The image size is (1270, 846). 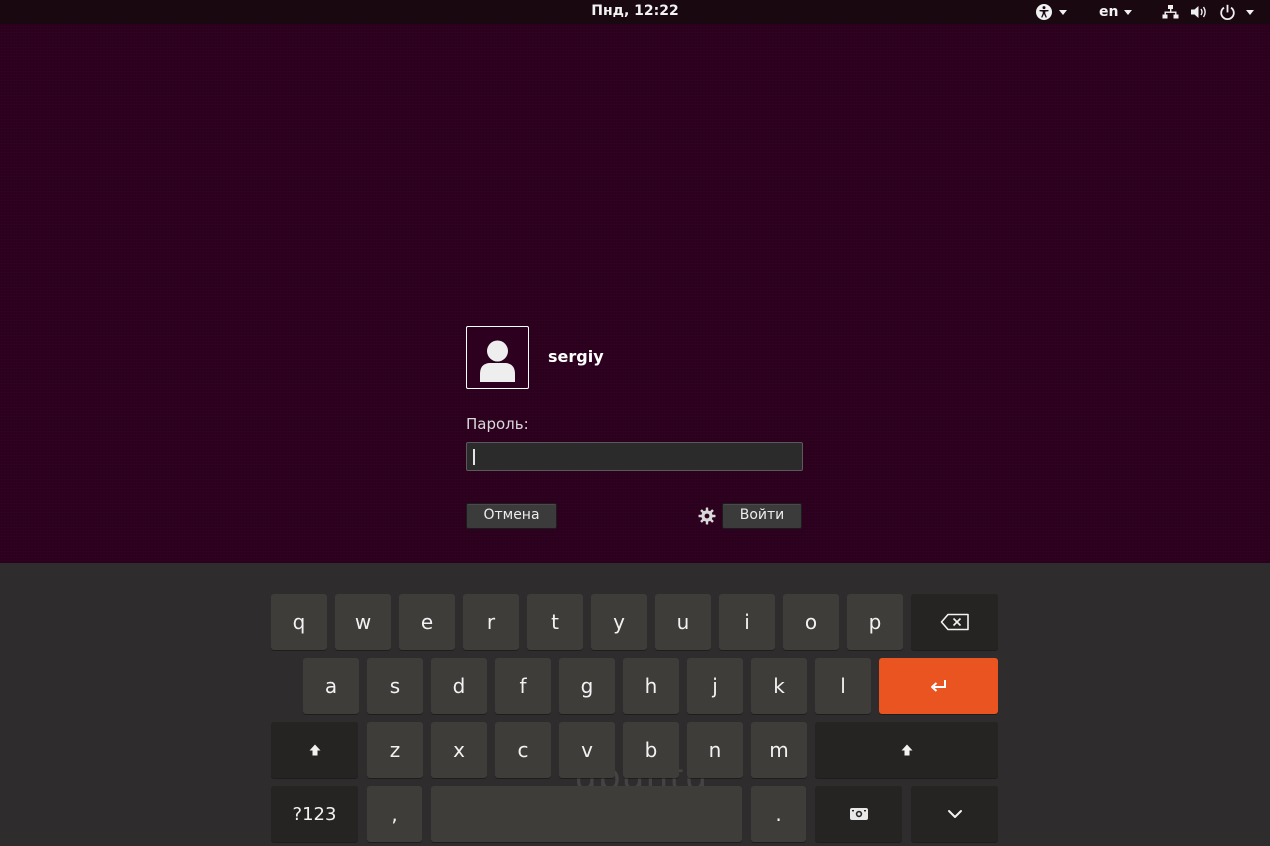 What do you see at coordinates (747, 622) in the screenshot?
I see `key-i: i` at bounding box center [747, 622].